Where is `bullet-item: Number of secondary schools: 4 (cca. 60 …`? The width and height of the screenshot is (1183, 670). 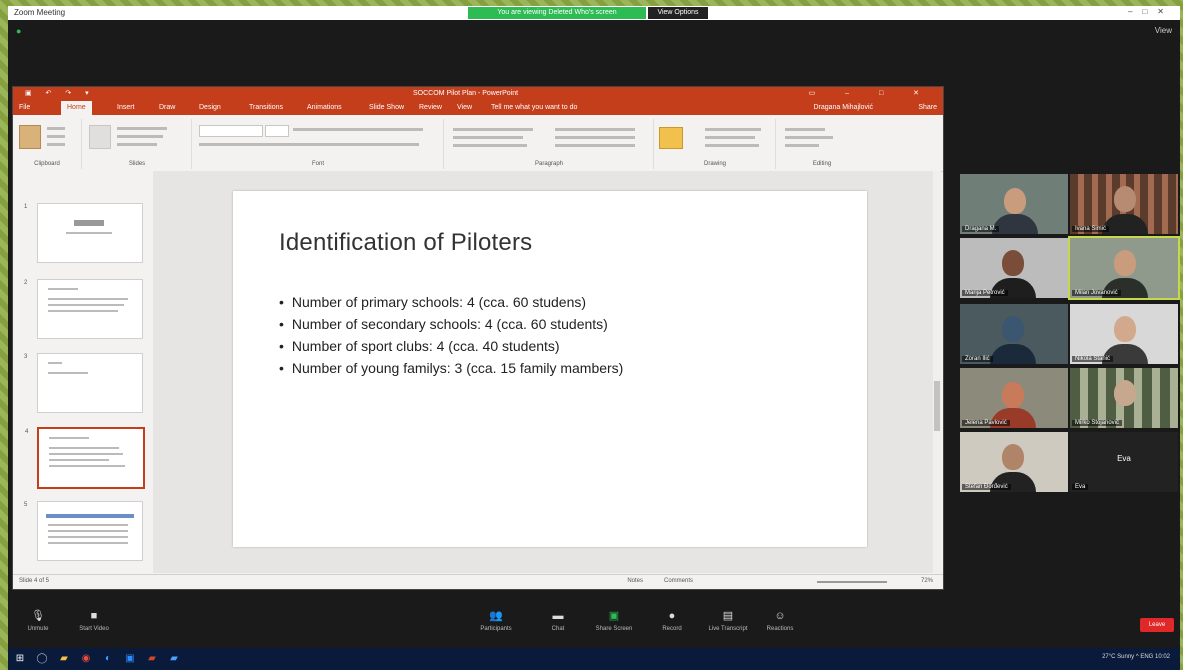 bullet-item: Number of secondary schools: 4 (cca. 60 … is located at coordinates (451, 324).